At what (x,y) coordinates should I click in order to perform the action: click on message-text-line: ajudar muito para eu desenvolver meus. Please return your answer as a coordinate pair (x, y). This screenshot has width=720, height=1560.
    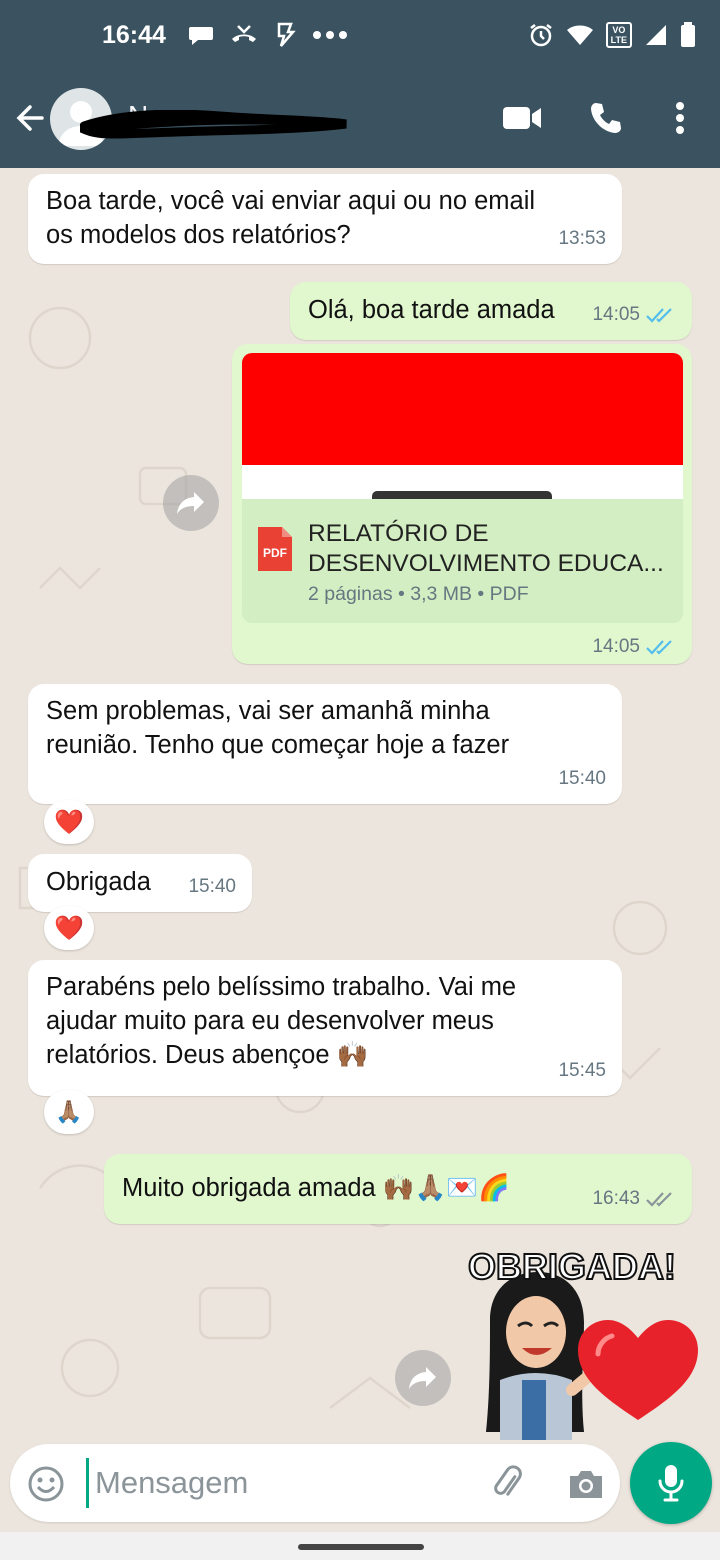
    Looking at the image, I should click on (270, 1021).